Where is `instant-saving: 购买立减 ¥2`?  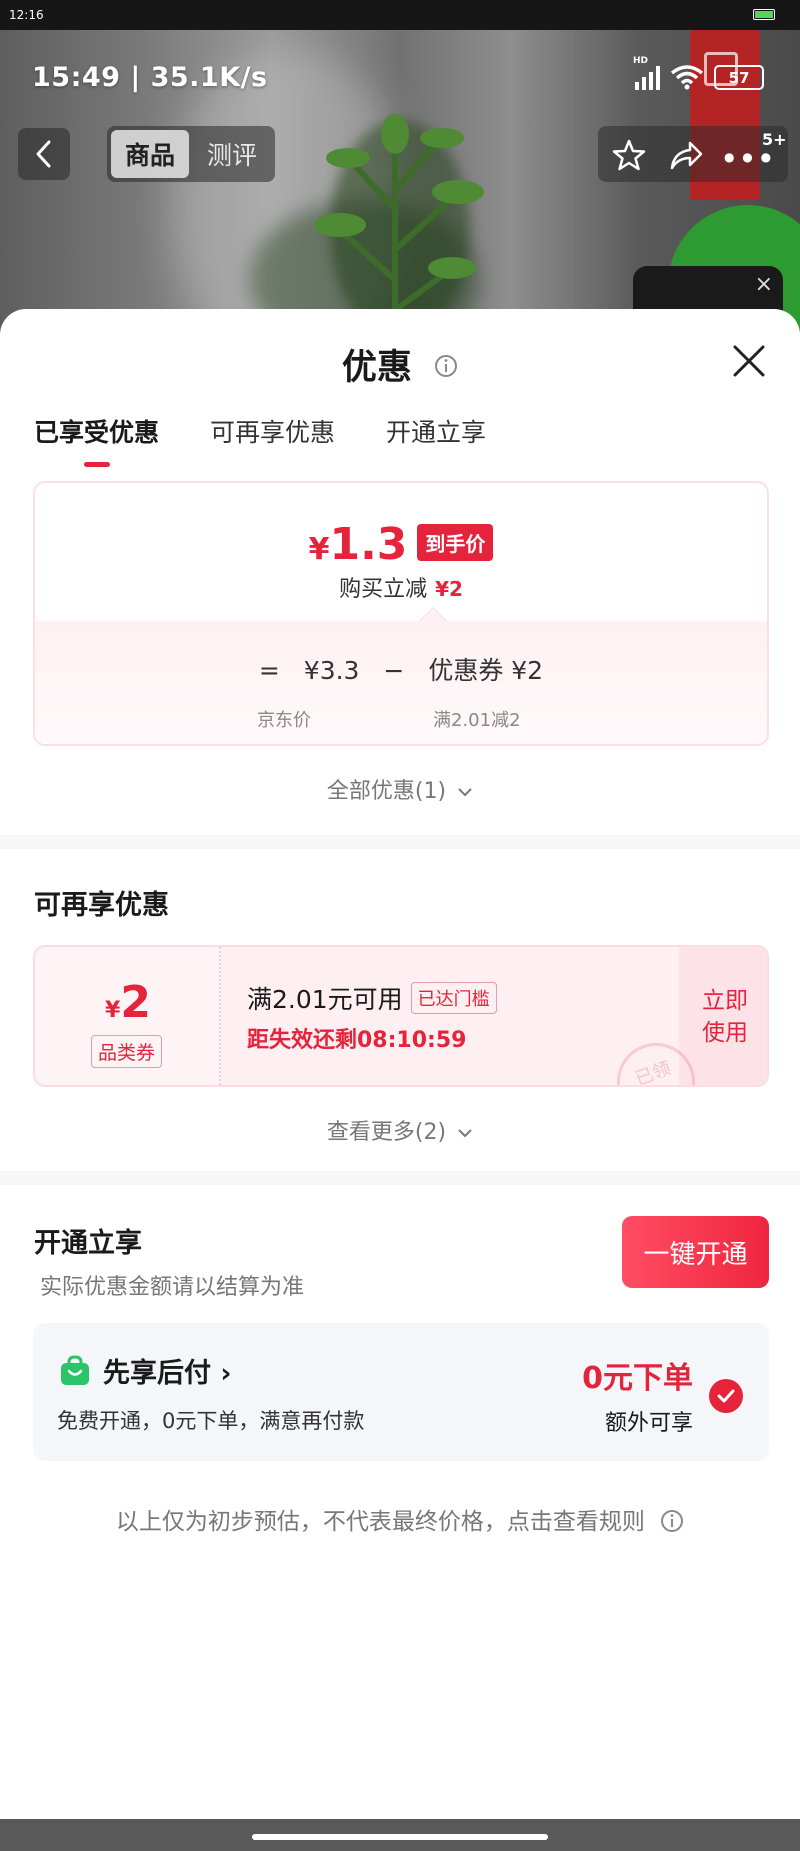 instant-saving: 购买立减 ¥2 is located at coordinates (401, 589).